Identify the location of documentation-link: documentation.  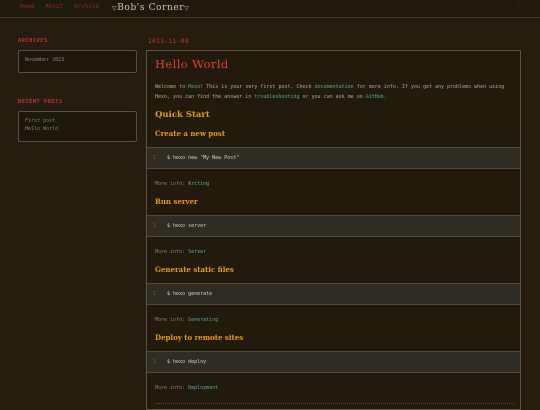
(334, 87).